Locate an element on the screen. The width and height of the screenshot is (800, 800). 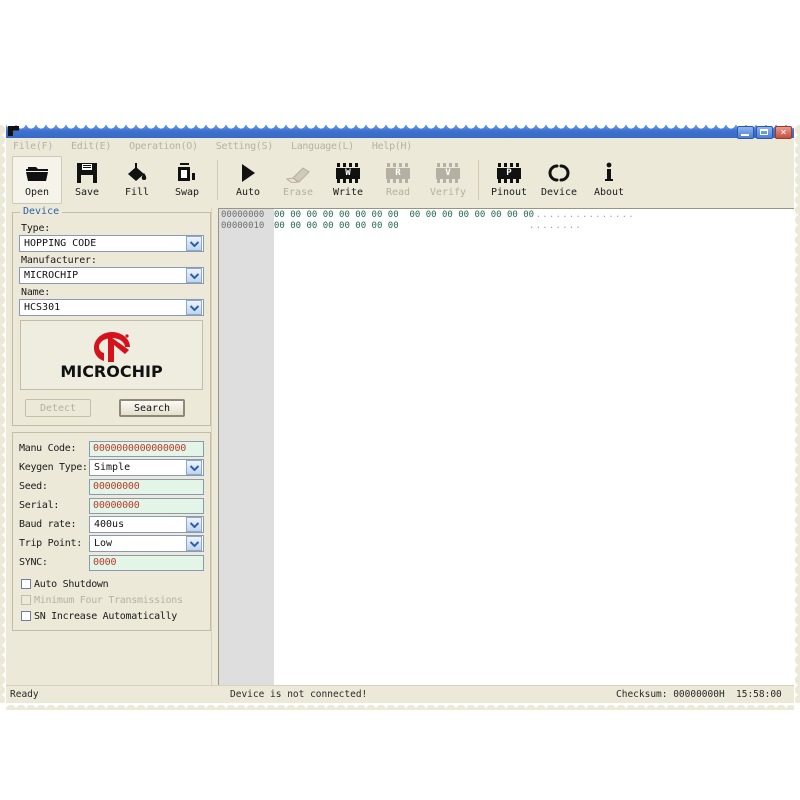
window-edge-left is located at coordinates (3, 414).